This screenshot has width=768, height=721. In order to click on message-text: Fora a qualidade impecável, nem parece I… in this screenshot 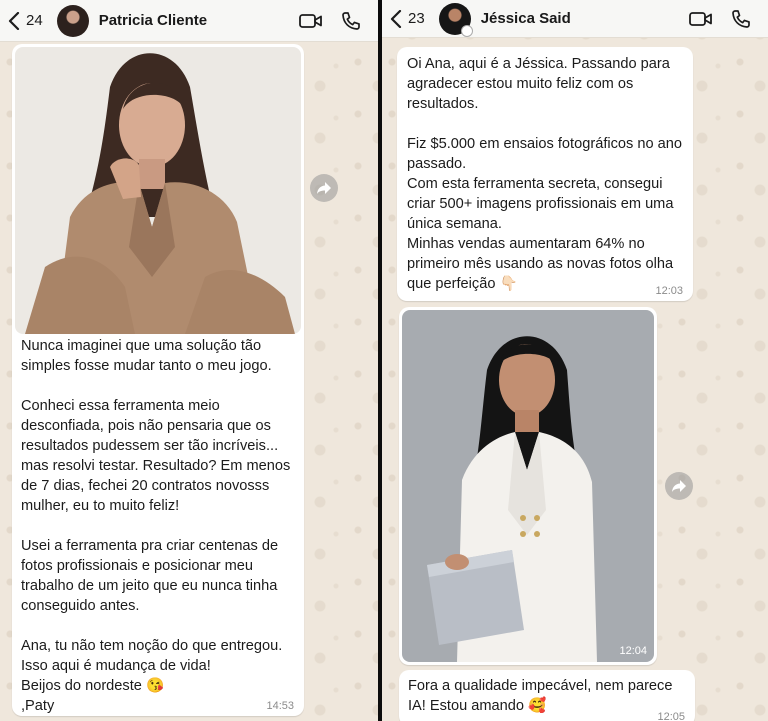, I will do `click(540, 696)`.